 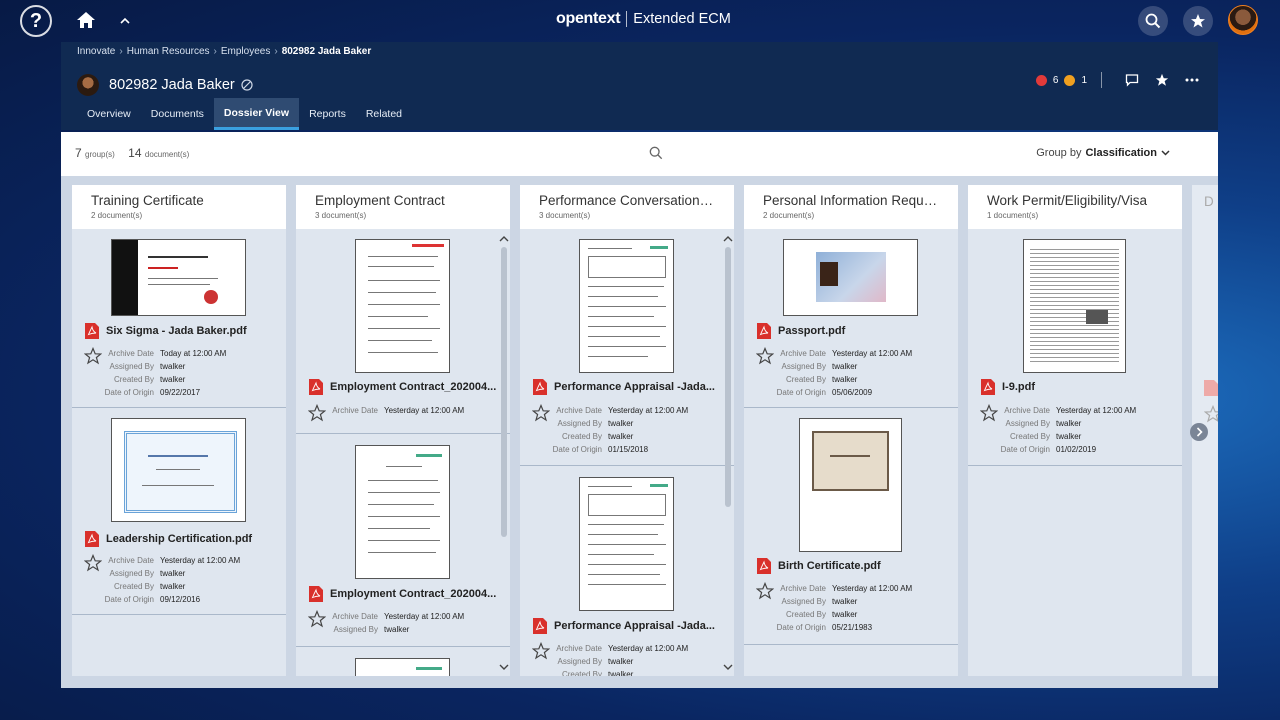 I want to click on meta-key-assigned: Assigned By, so click(x=579, y=661).